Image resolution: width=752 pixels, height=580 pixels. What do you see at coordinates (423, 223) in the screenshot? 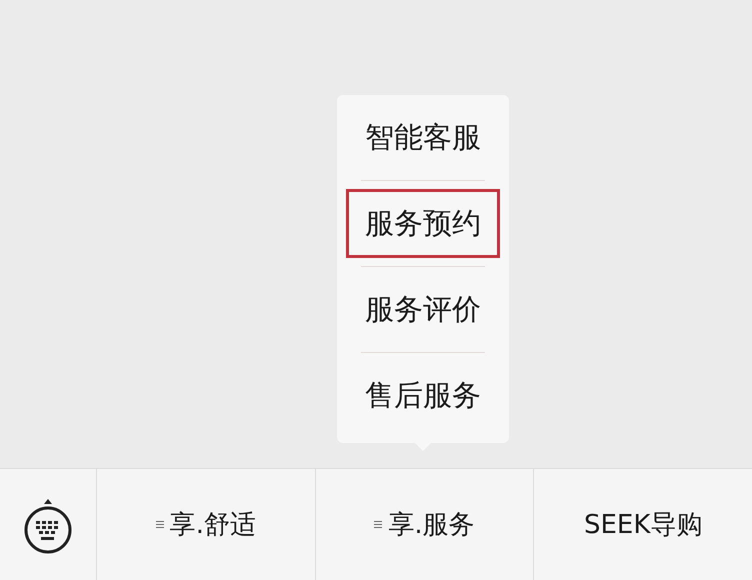
I see `menu-item: 服务预约` at bounding box center [423, 223].